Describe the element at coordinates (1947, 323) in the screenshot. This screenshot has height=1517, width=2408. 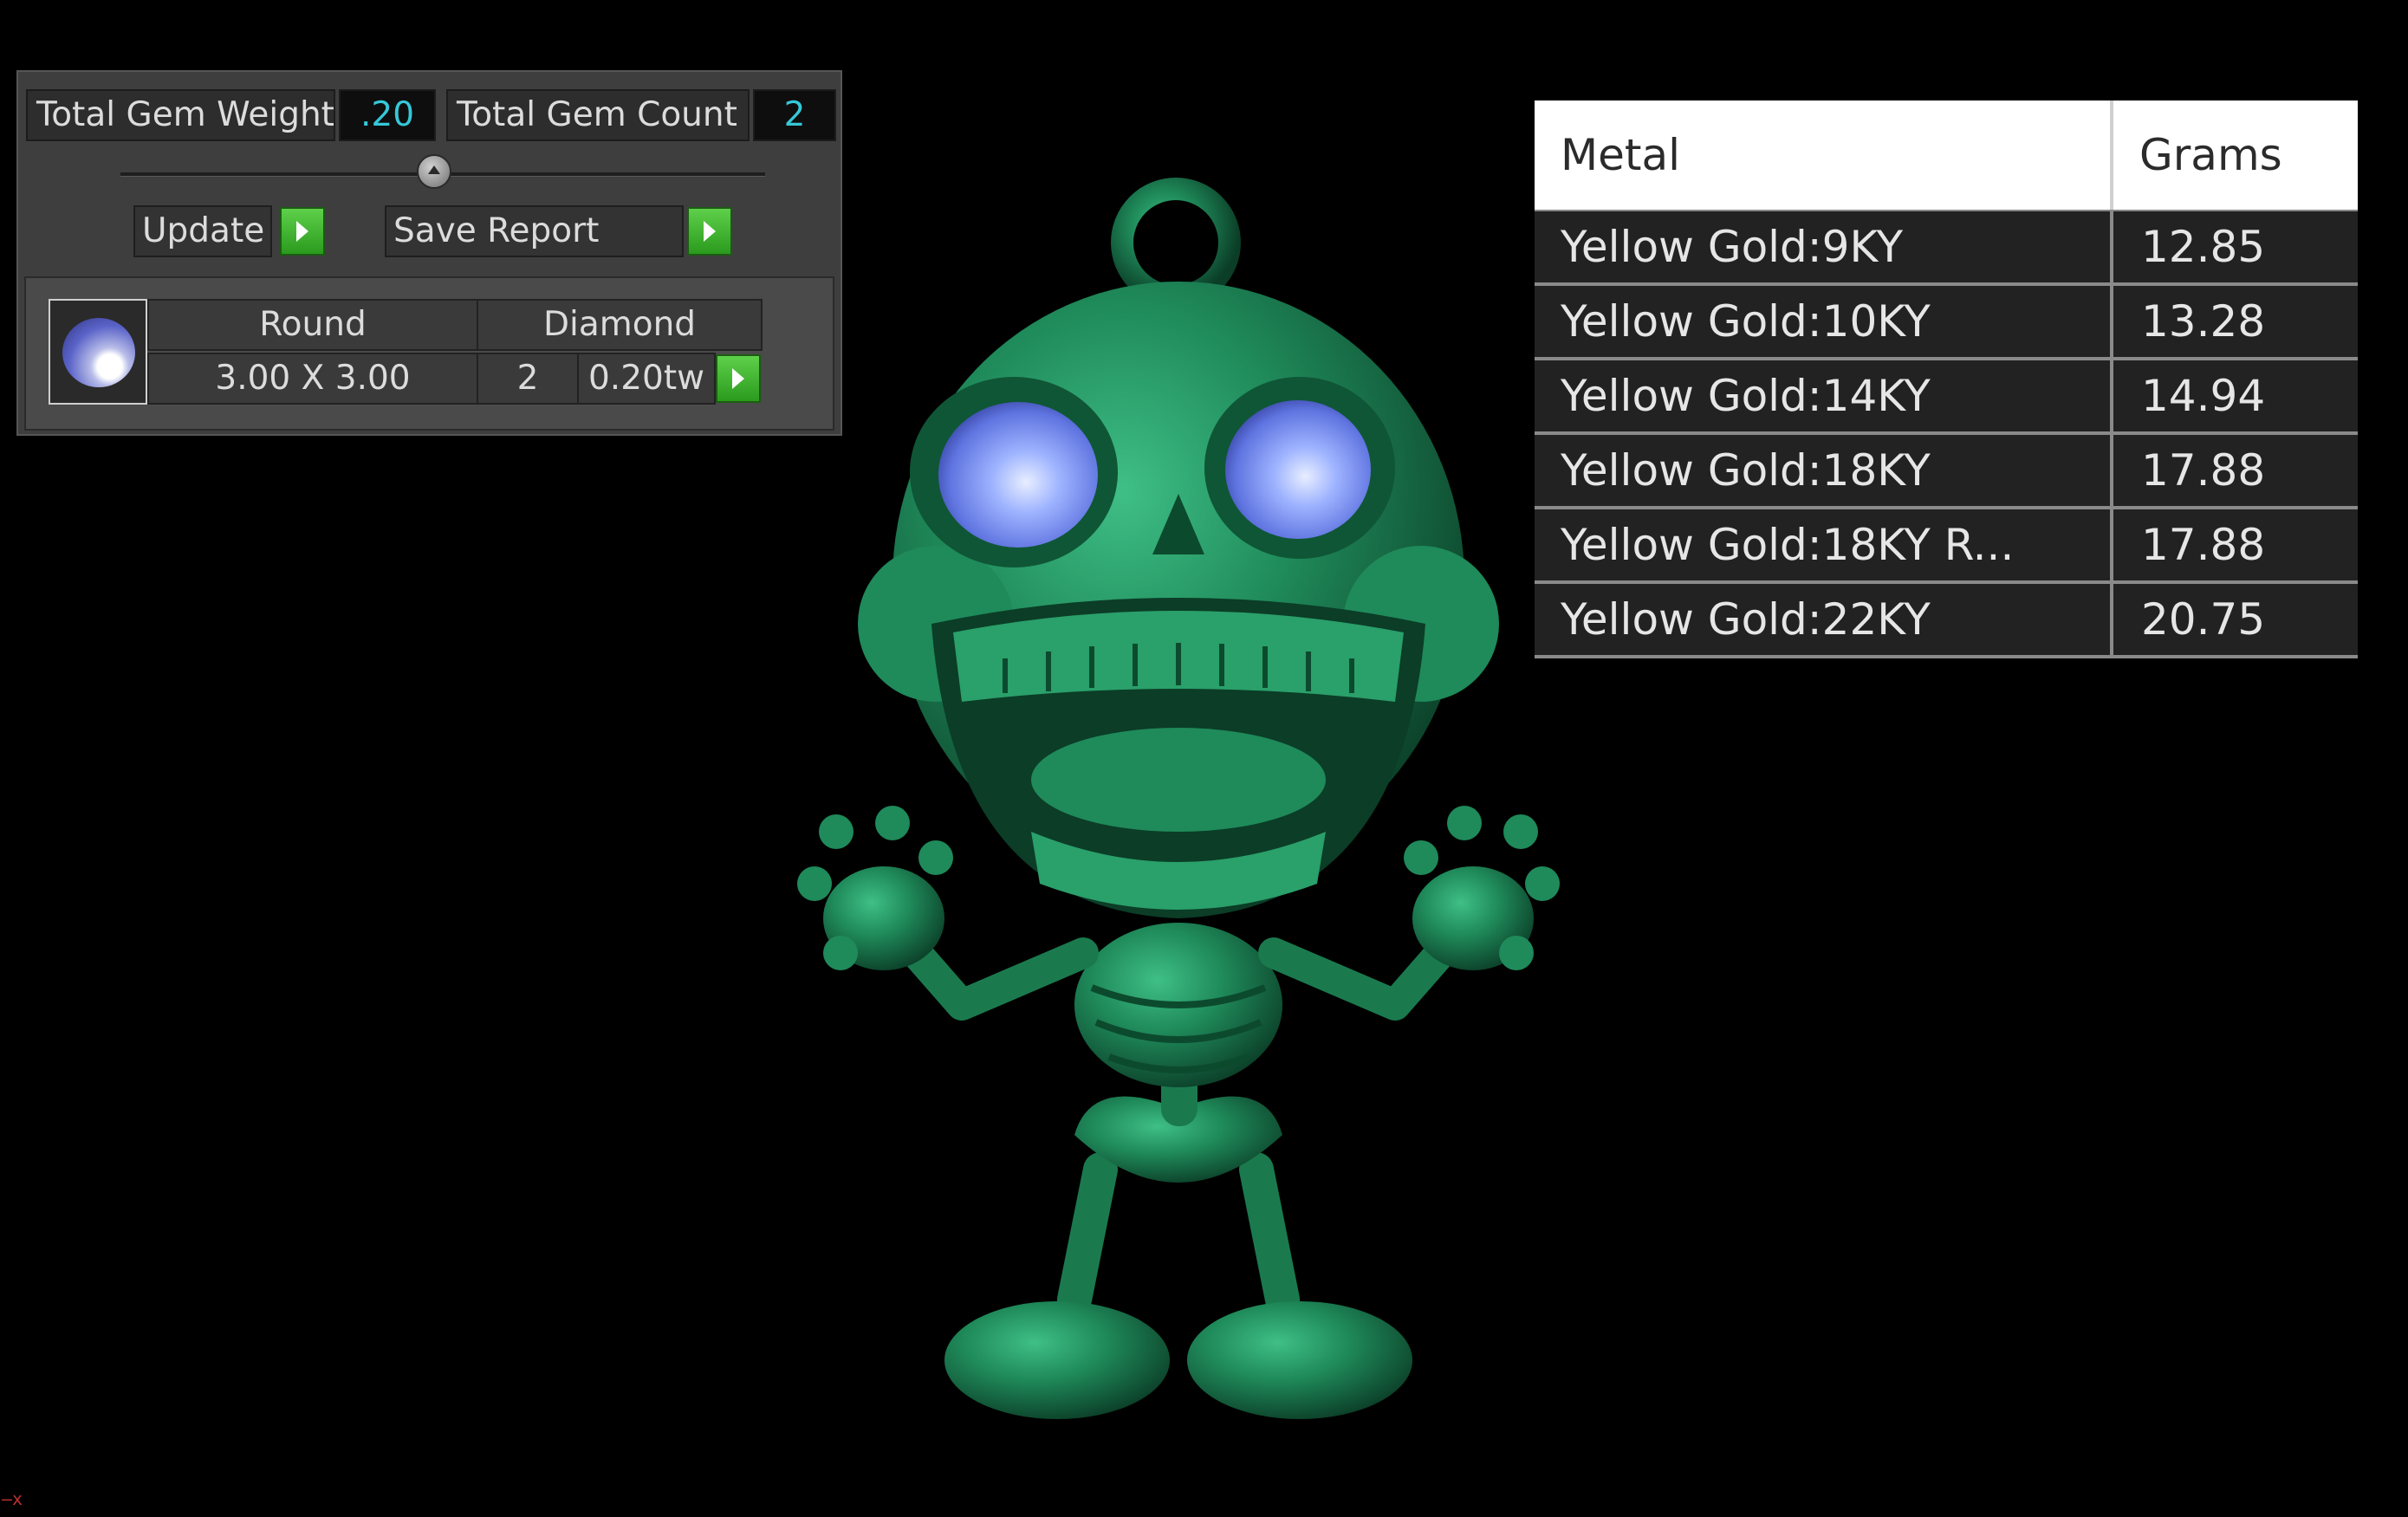
I see `table-row: Yellow Gold:10KY 13.28` at that location.